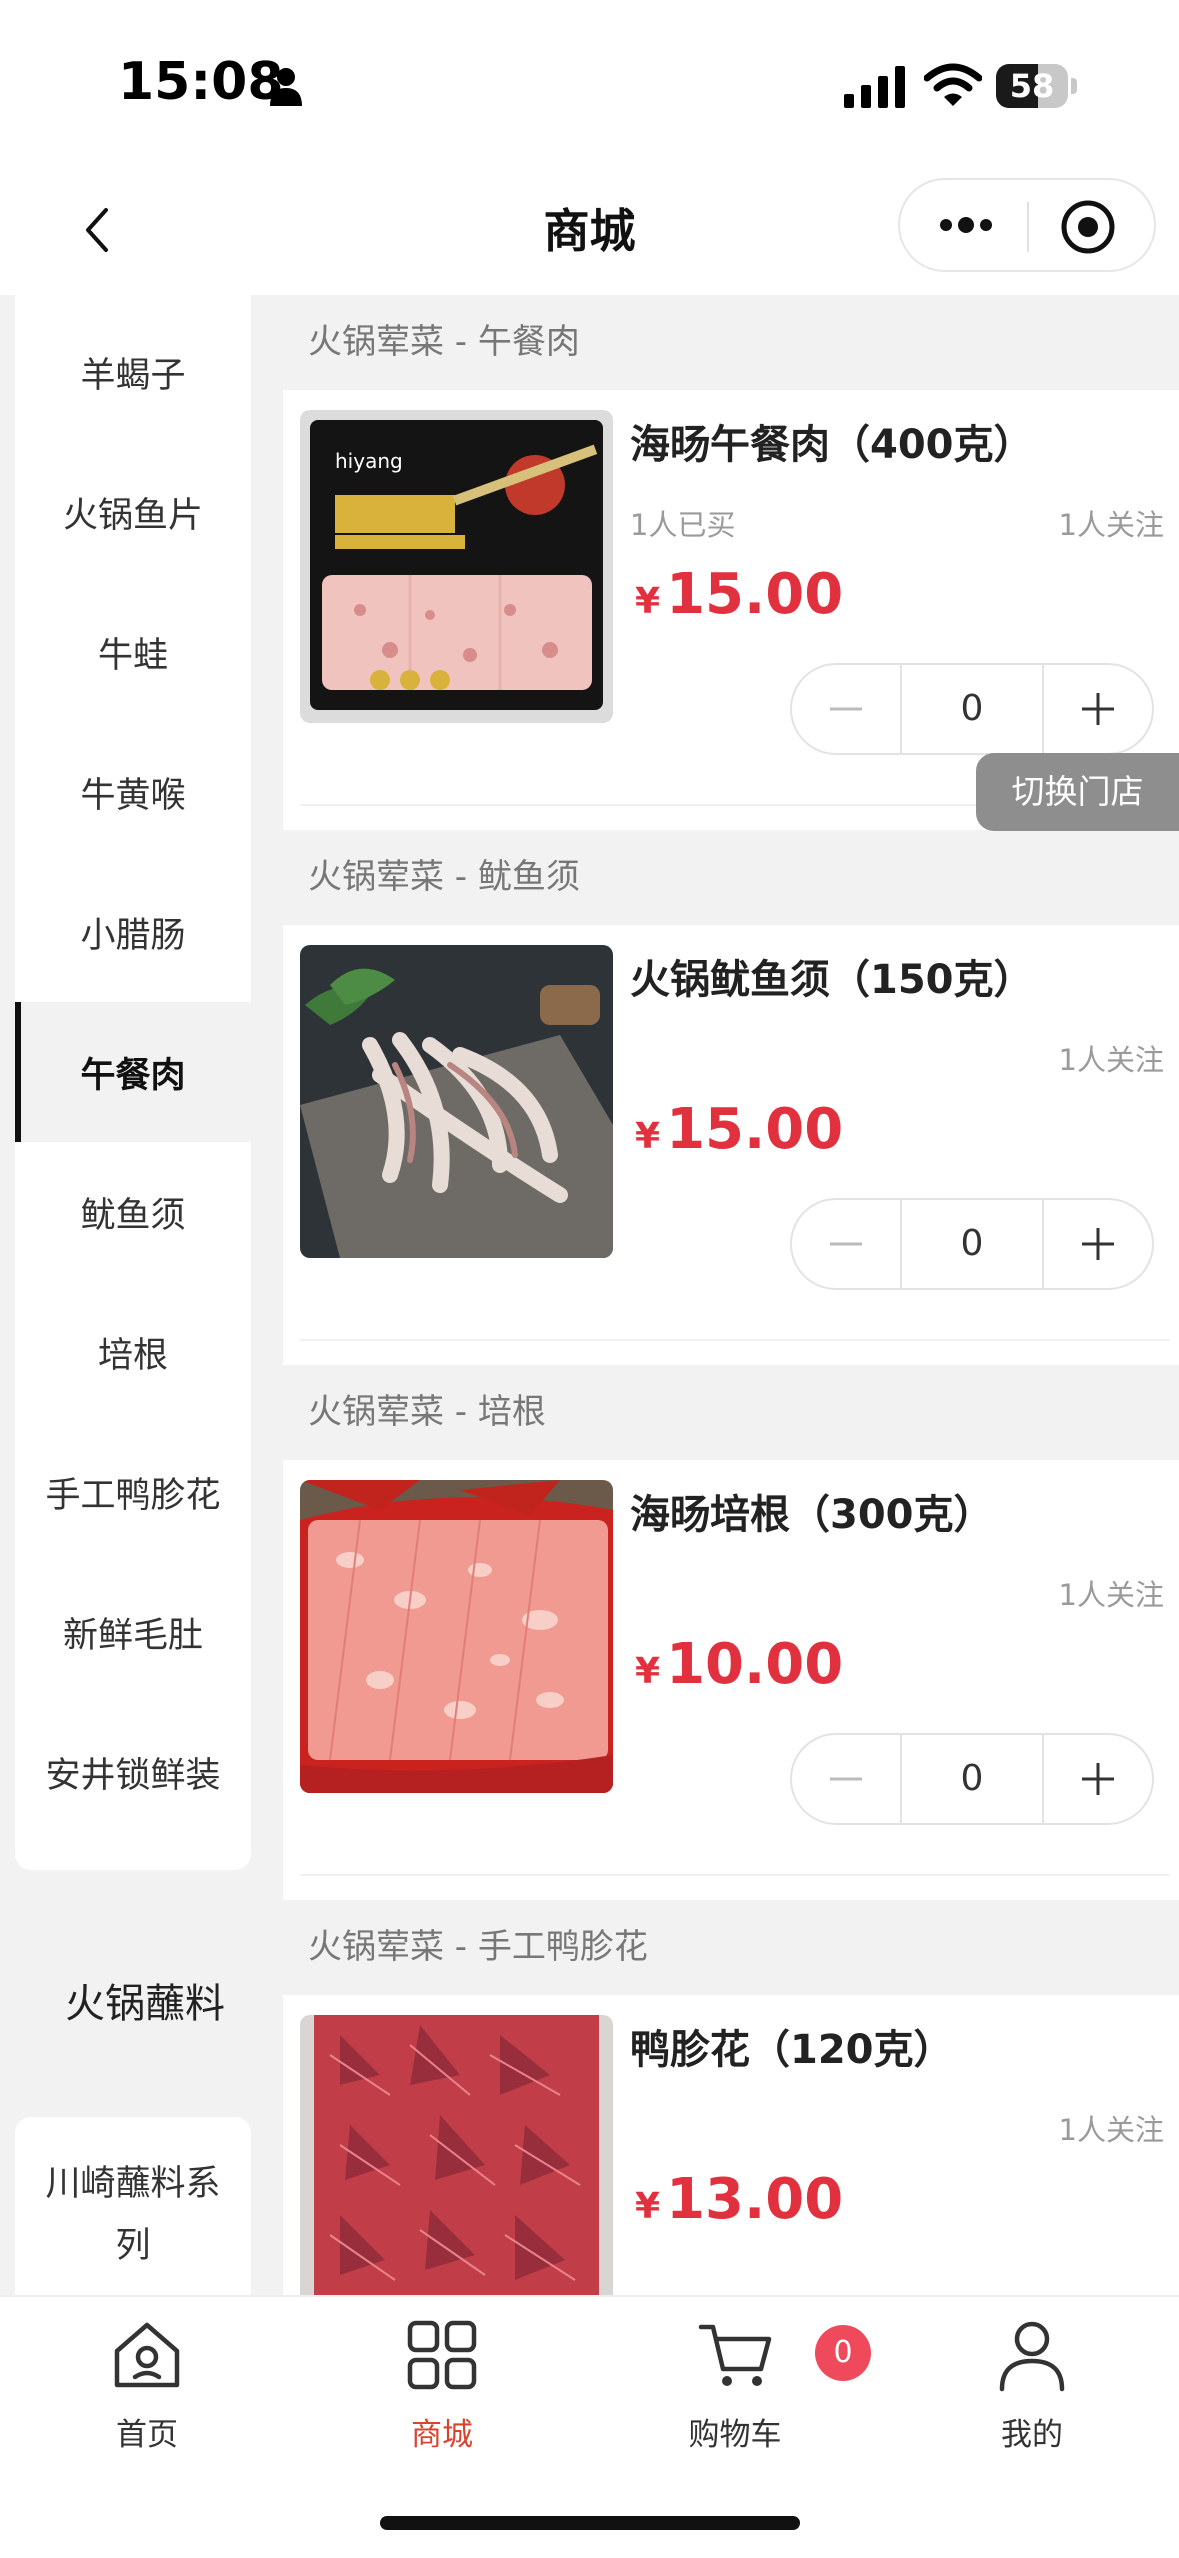 This screenshot has height=2558, width=1179. I want to click on product-name: 鸭胗花（120克）, so click(792, 2046).